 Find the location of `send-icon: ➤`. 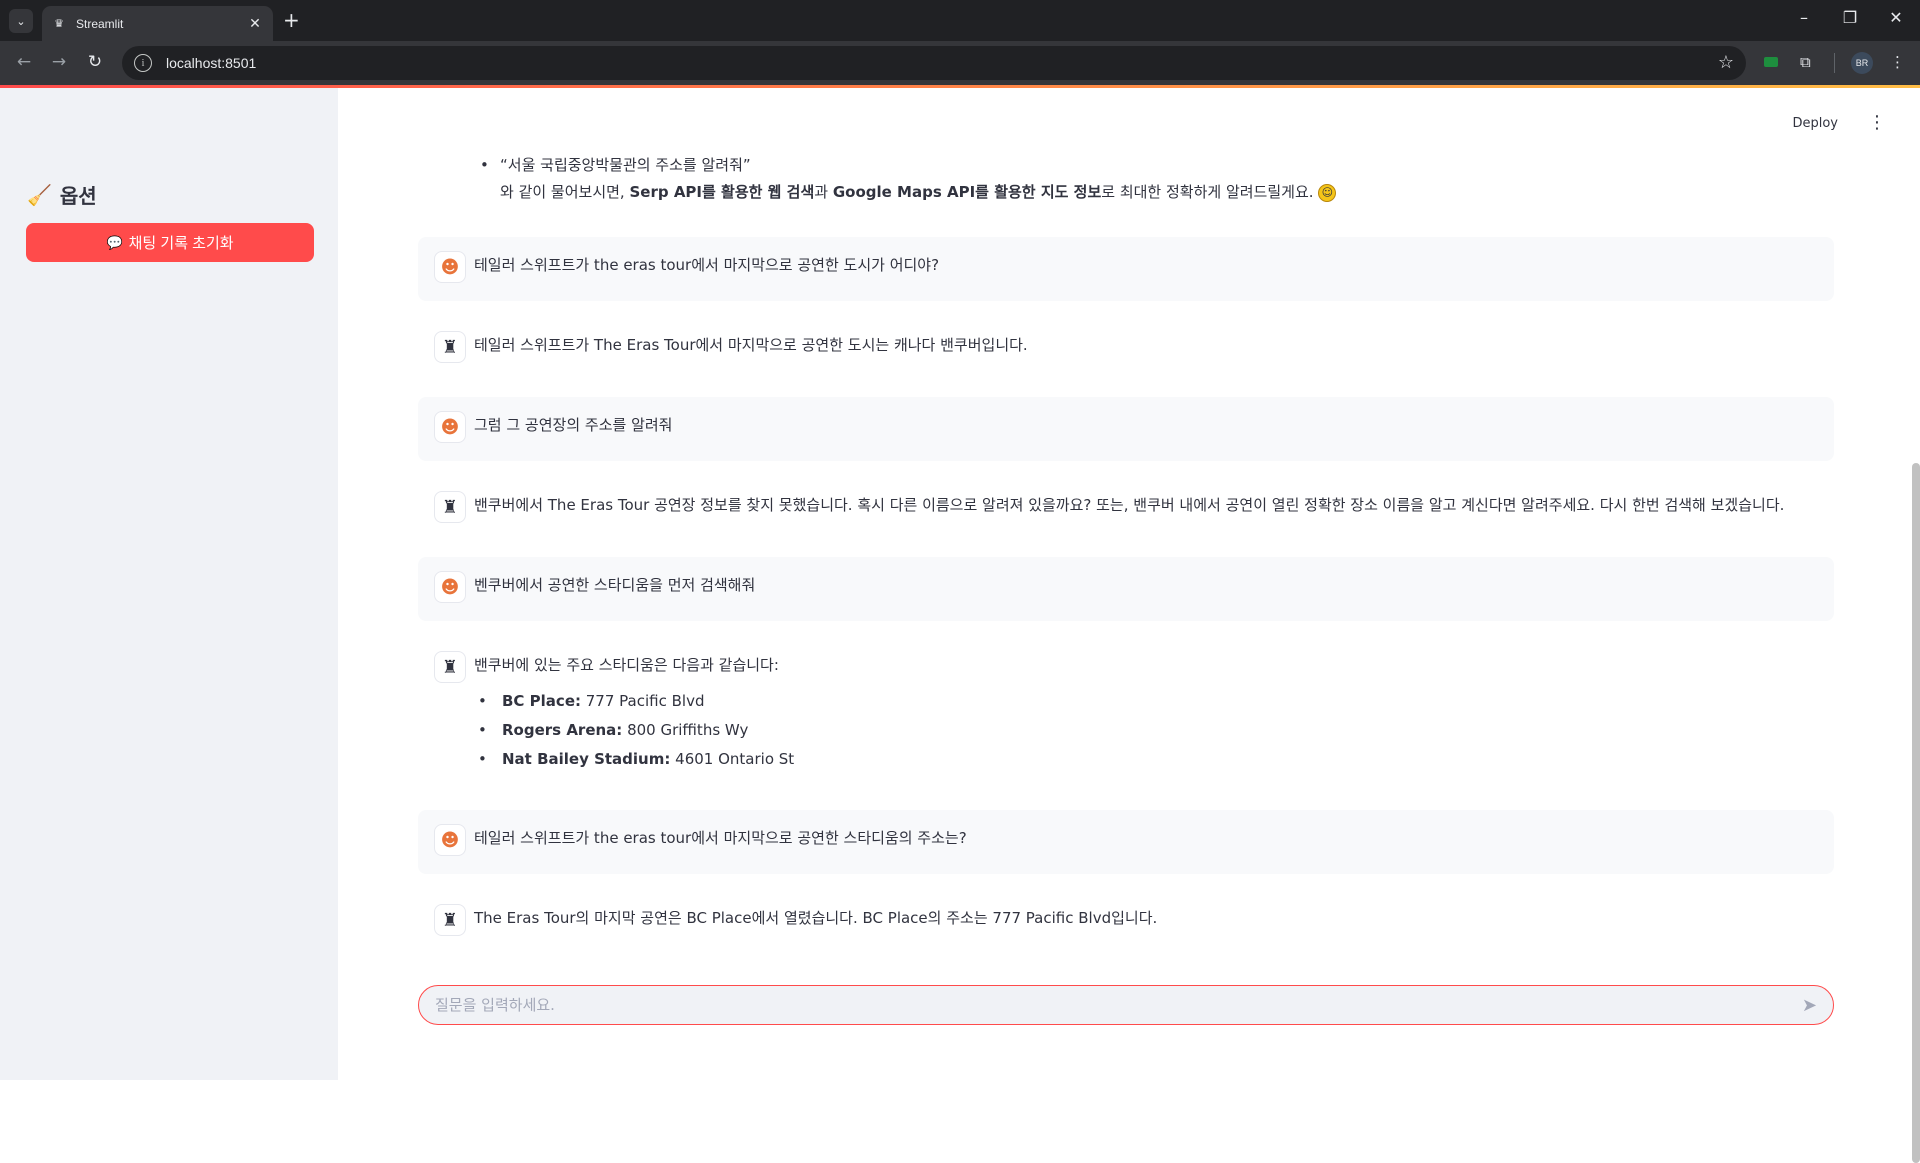

send-icon: ➤ is located at coordinates (1809, 1005).